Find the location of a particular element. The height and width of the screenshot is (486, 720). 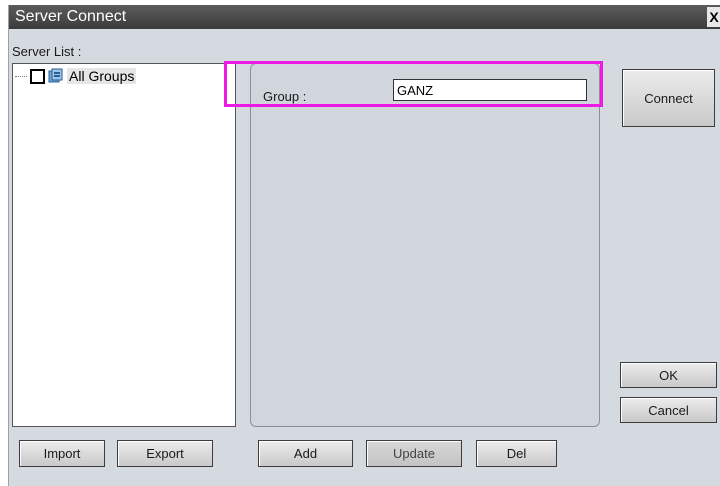

close-button: X is located at coordinates (713, 17).